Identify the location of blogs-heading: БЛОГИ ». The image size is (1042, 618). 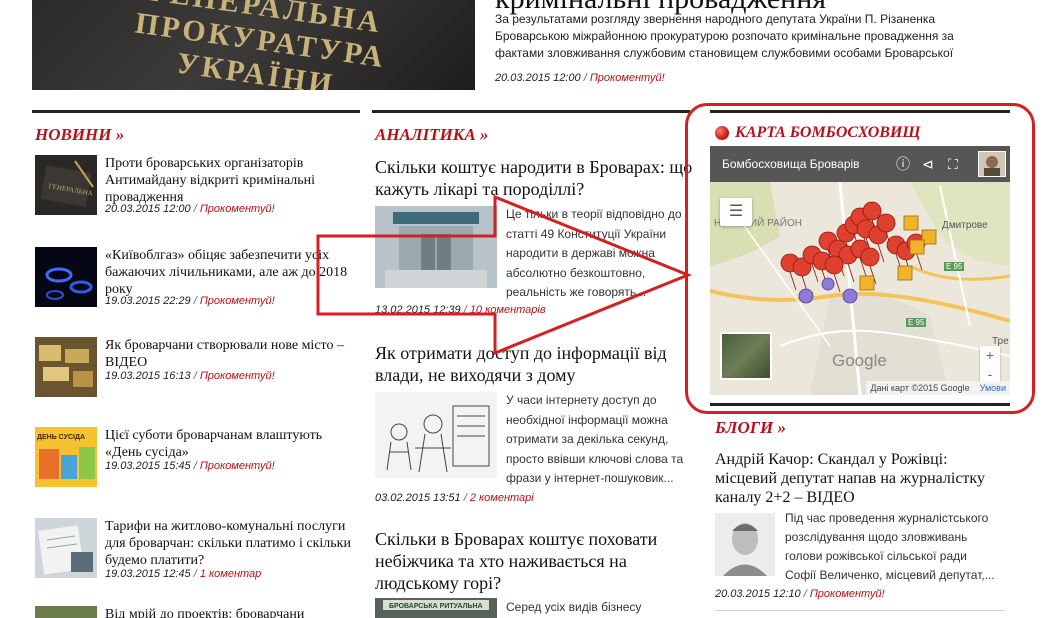
(750, 428).